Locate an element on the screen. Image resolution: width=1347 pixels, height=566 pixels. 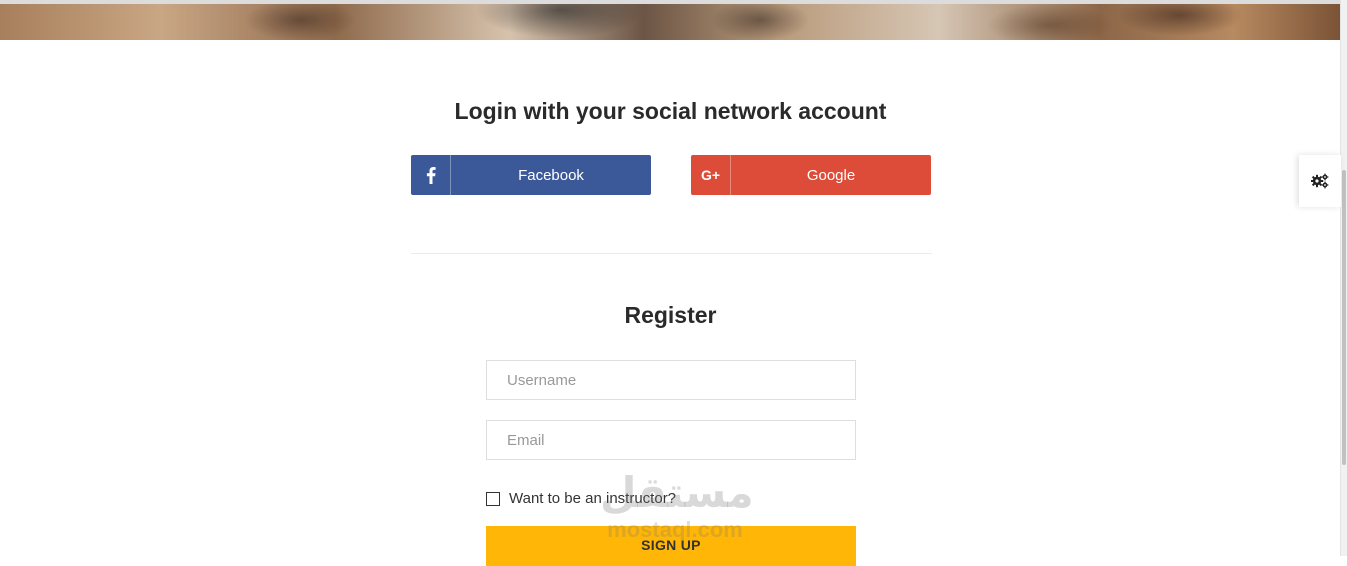
section-divider is located at coordinates (671, 253).